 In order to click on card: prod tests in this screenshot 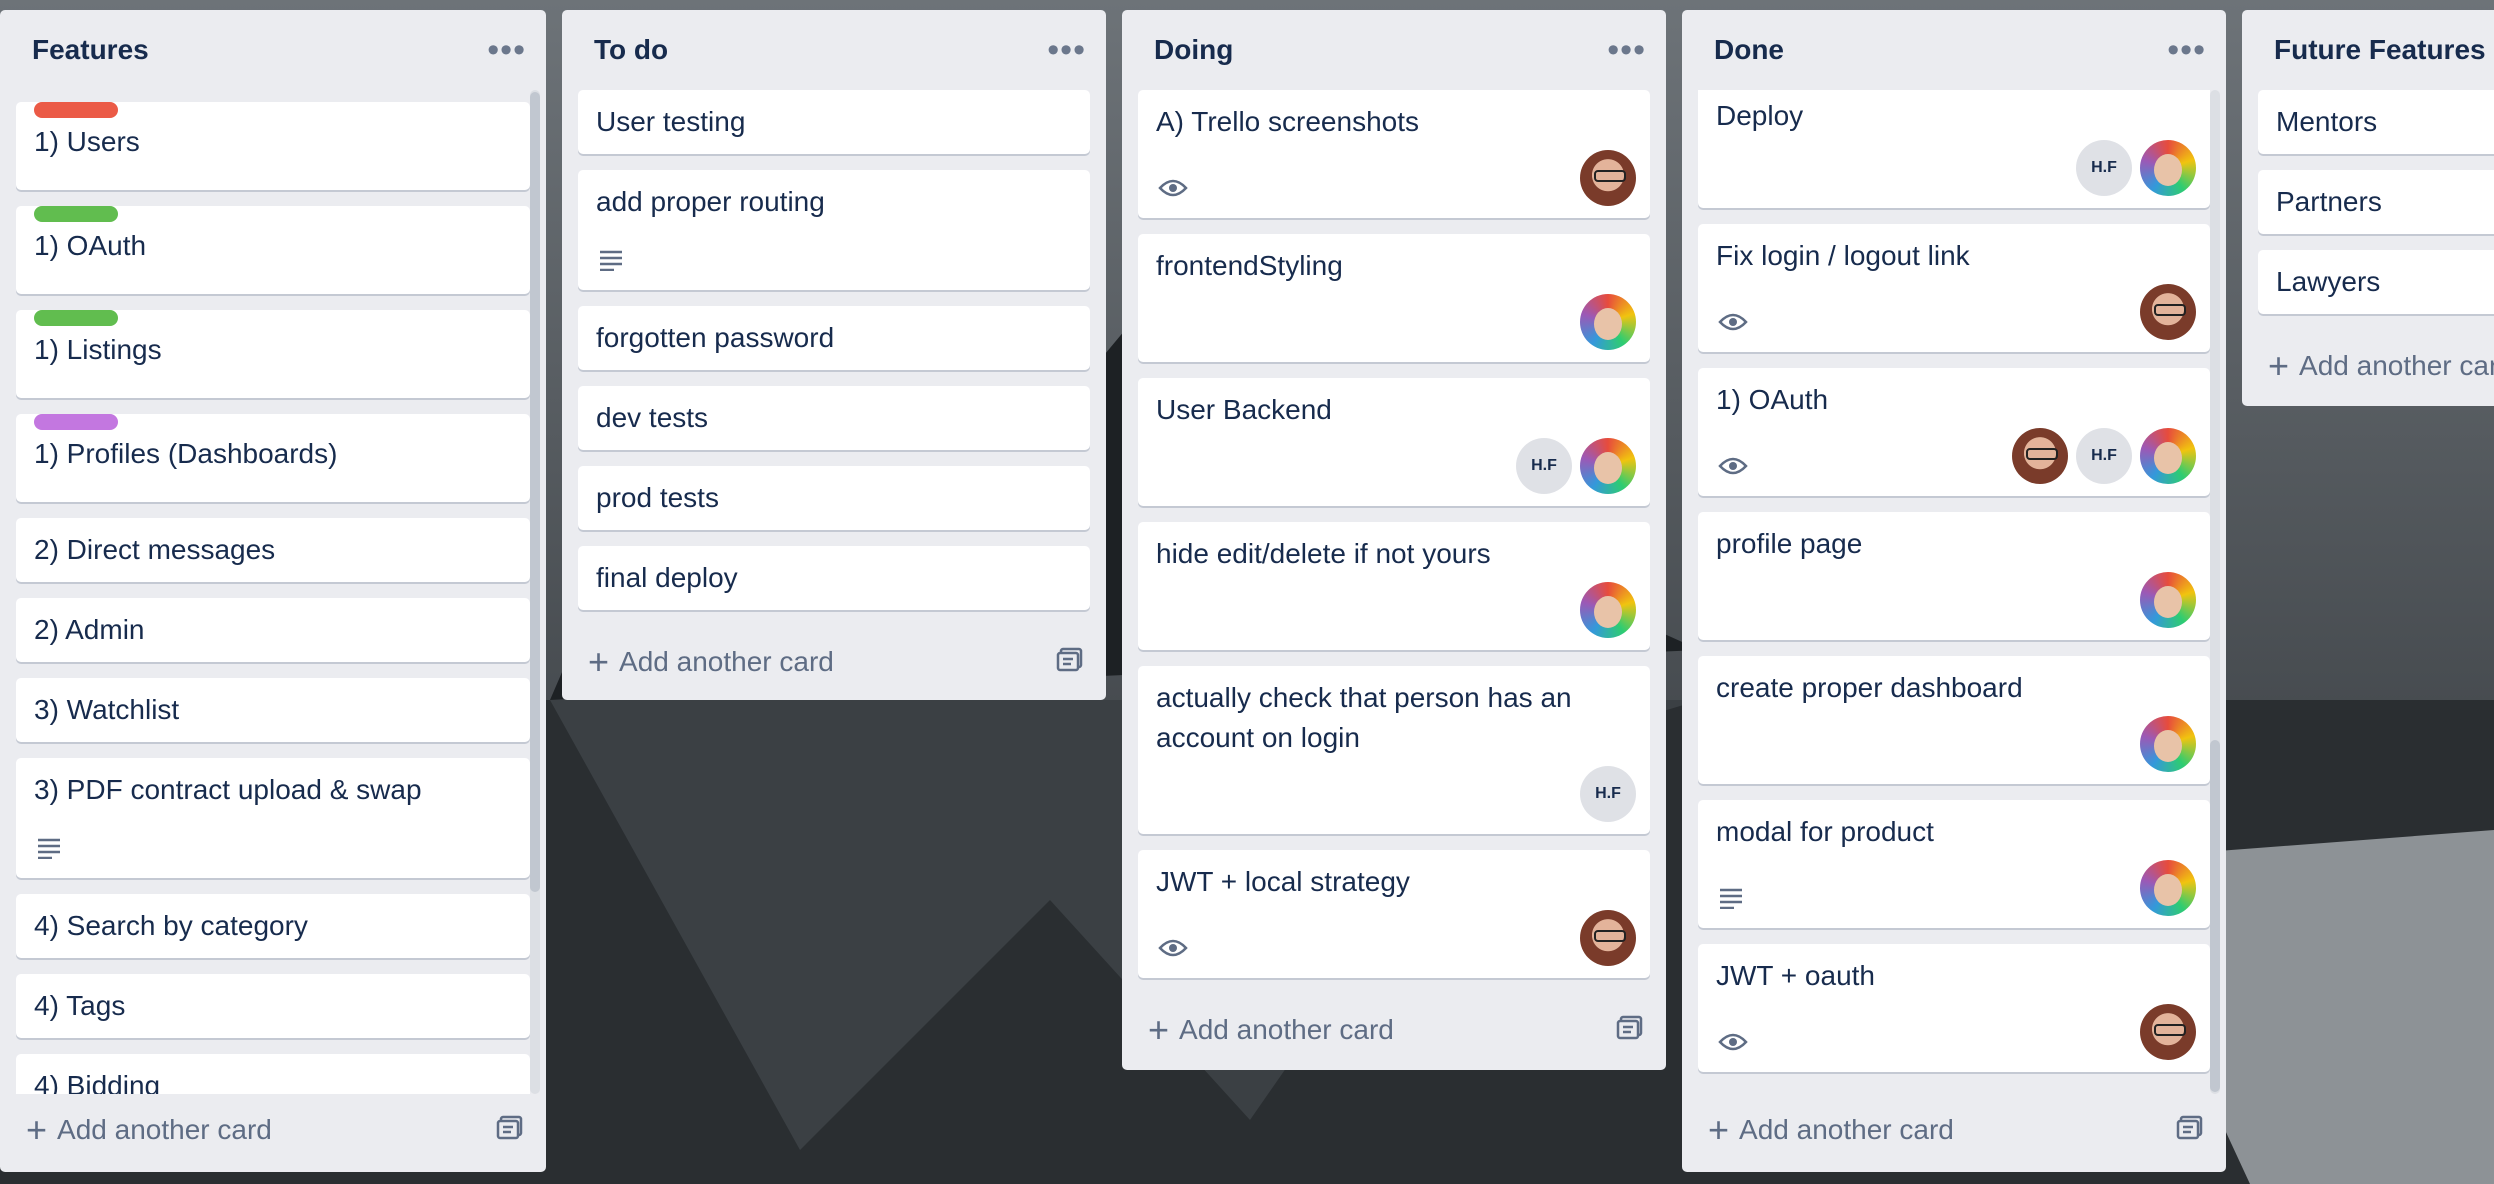, I will do `click(834, 498)`.